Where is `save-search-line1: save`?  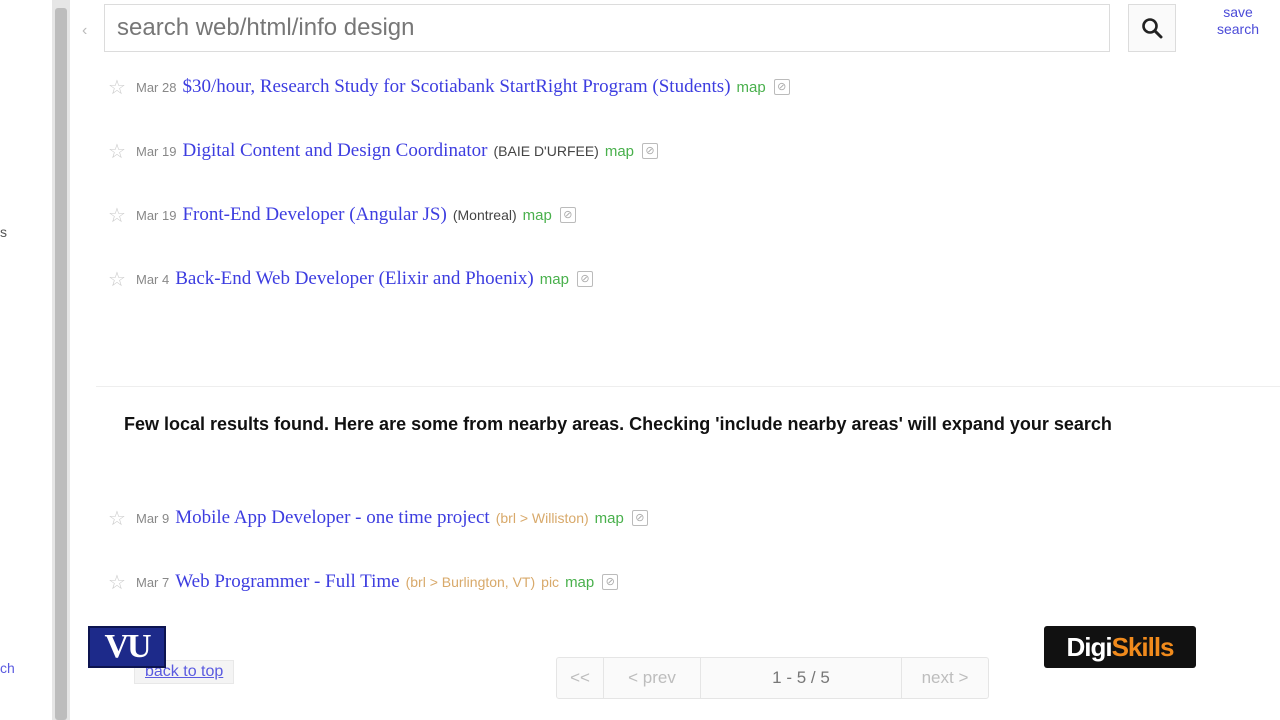 save-search-line1: save is located at coordinates (1238, 12).